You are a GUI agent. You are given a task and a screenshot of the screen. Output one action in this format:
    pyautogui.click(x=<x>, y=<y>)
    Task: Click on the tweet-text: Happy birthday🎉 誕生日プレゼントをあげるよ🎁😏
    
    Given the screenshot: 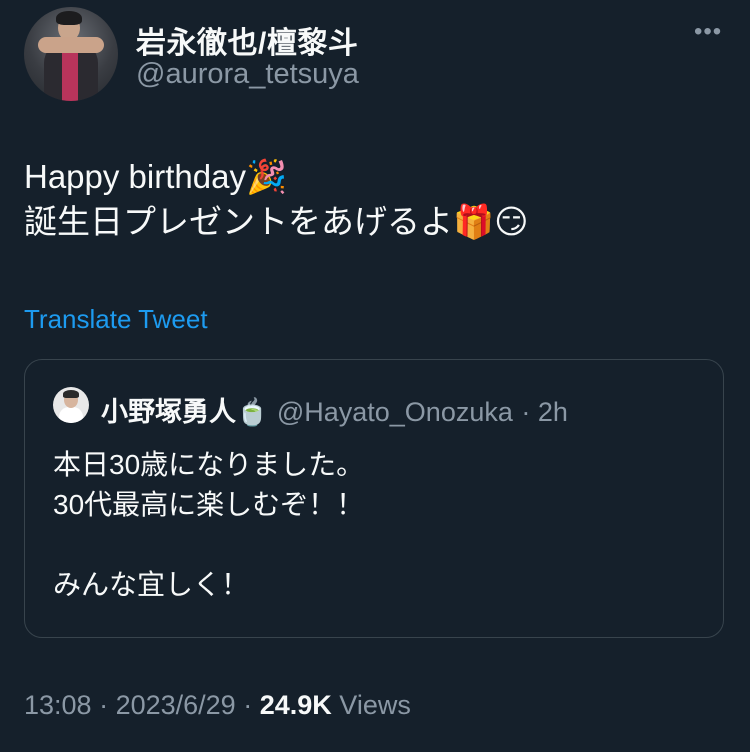 What is the action you would take?
    pyautogui.click(x=276, y=199)
    